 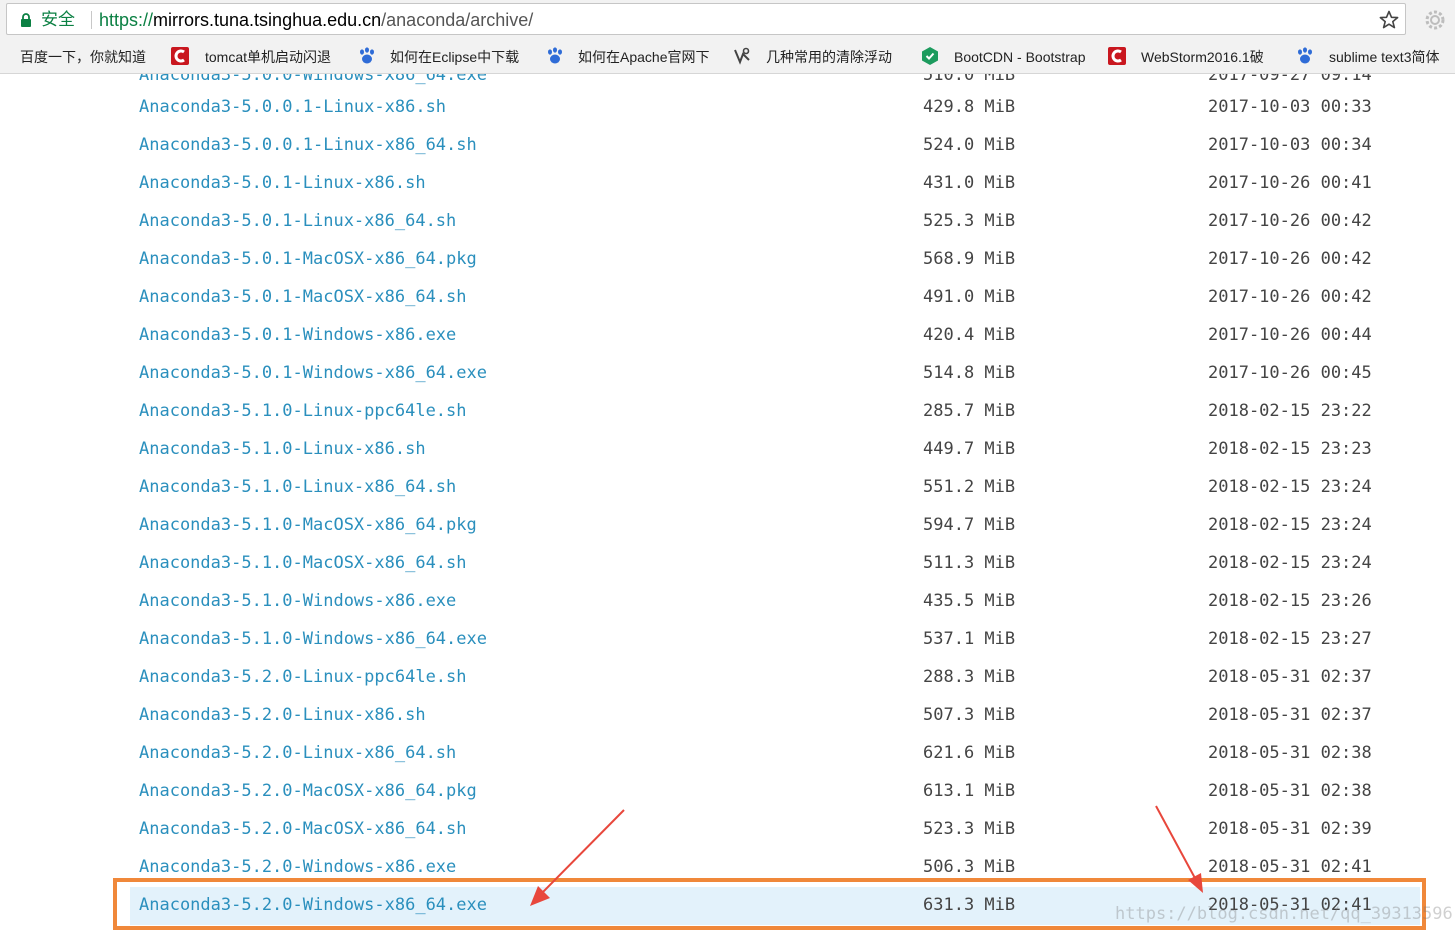 I want to click on bookmark-star-icon, so click(x=1389, y=20).